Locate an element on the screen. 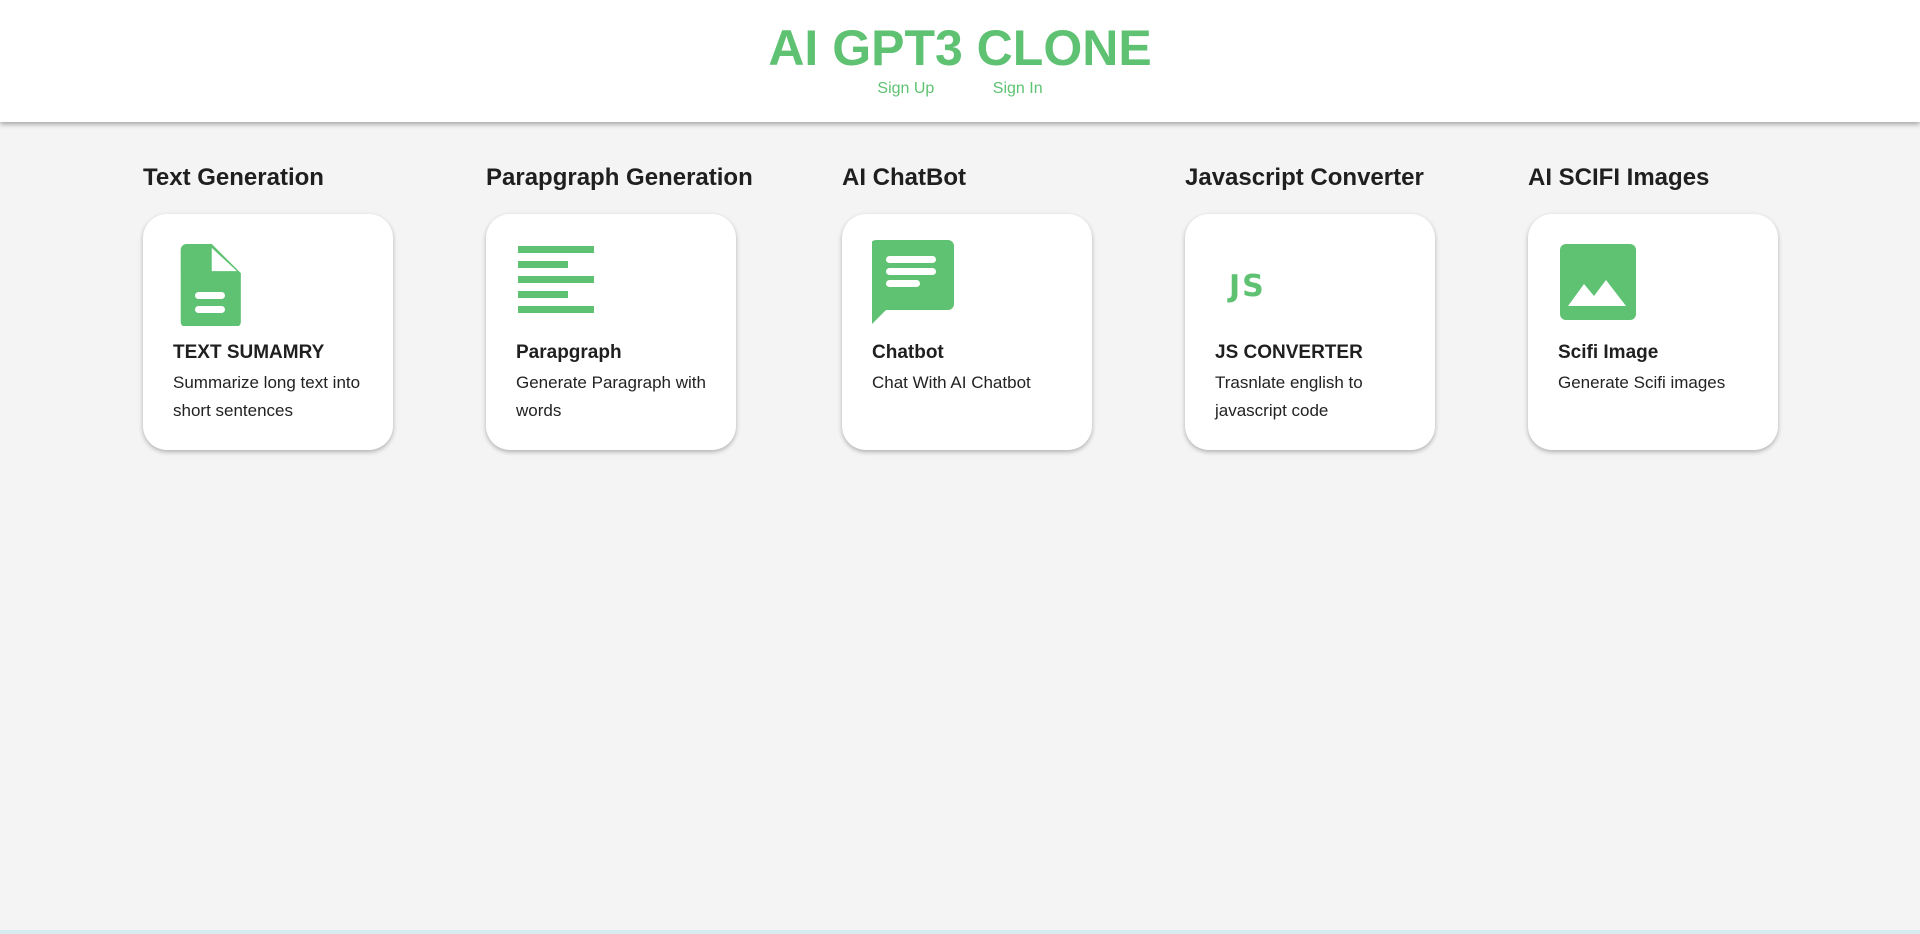  sign-up-link: Sign Up is located at coordinates (905, 88).